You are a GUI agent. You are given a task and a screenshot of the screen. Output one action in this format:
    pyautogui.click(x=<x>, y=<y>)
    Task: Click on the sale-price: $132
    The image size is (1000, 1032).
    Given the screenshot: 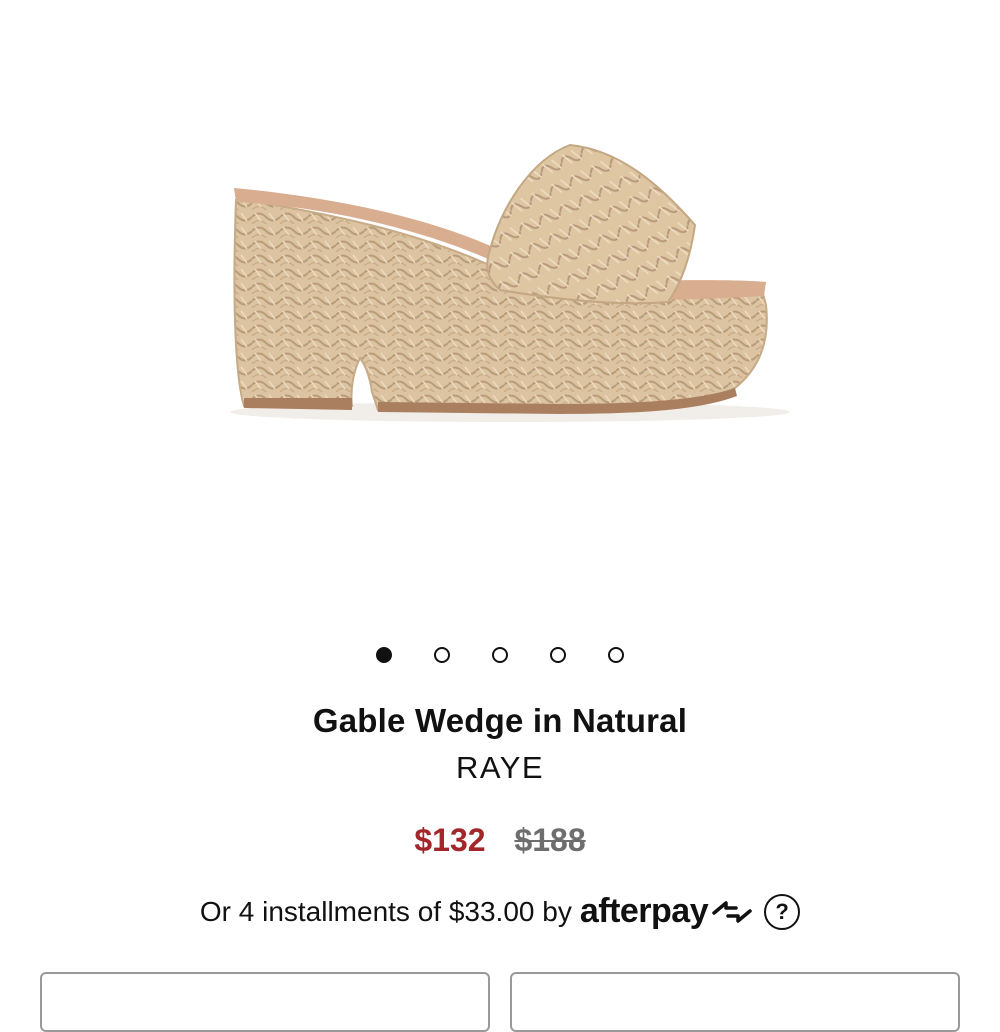 What is the action you would take?
    pyautogui.click(x=450, y=840)
    